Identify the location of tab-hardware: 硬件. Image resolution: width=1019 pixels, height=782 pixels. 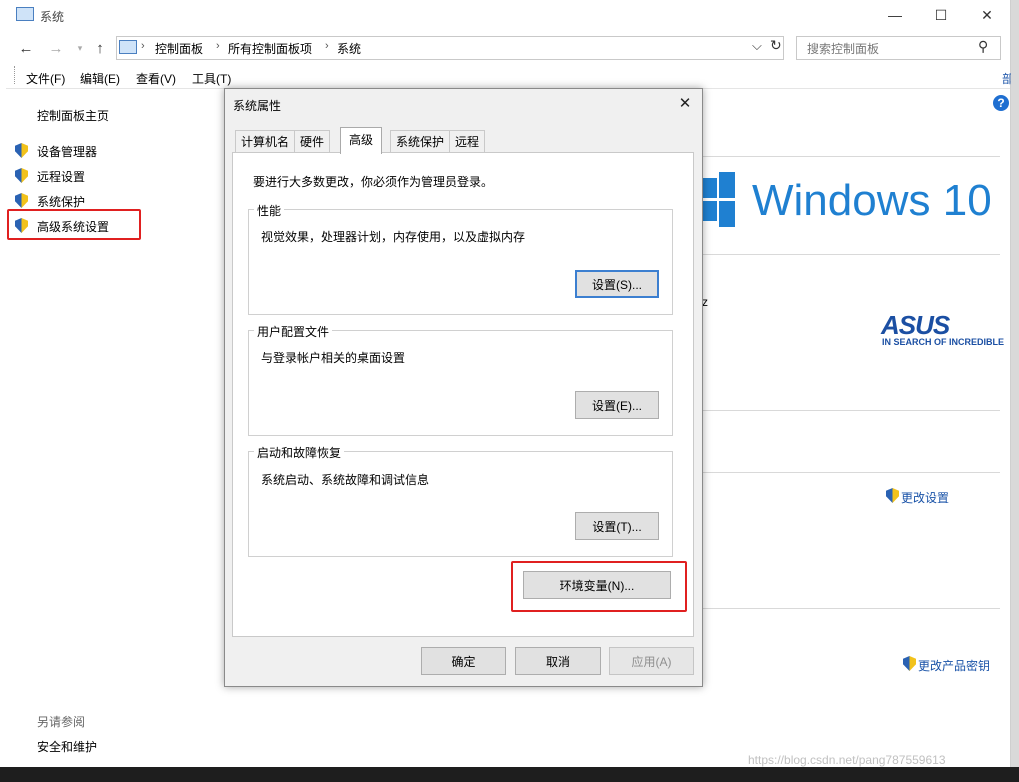
(312, 141).